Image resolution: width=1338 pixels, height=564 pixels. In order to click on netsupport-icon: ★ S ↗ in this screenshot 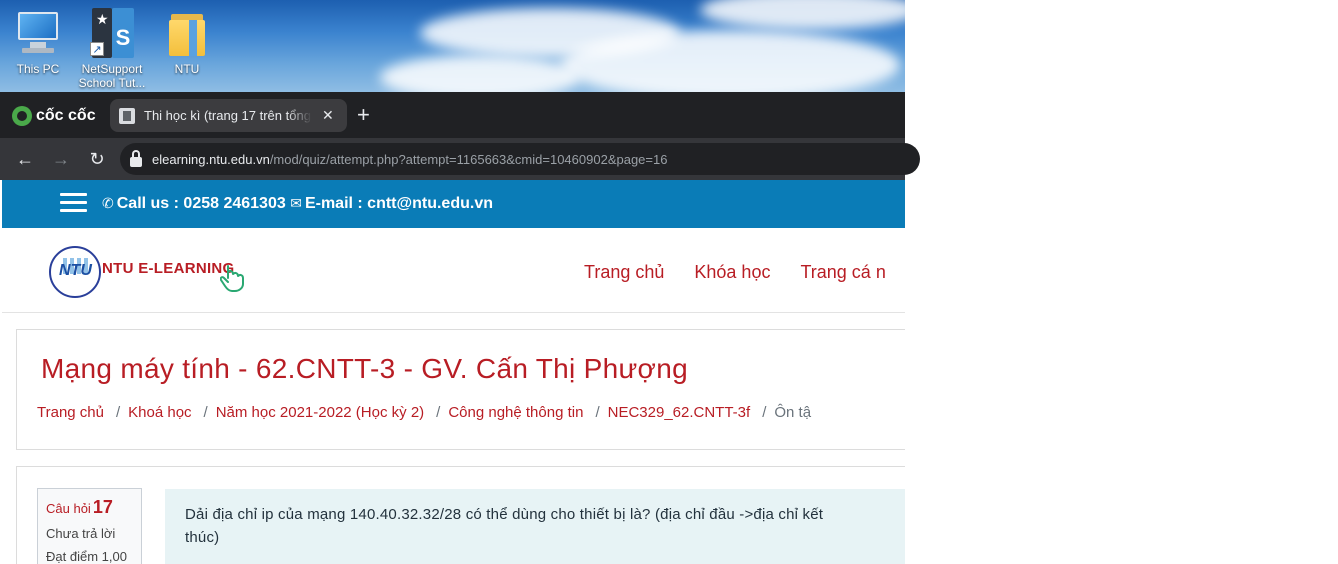, I will do `click(112, 32)`.